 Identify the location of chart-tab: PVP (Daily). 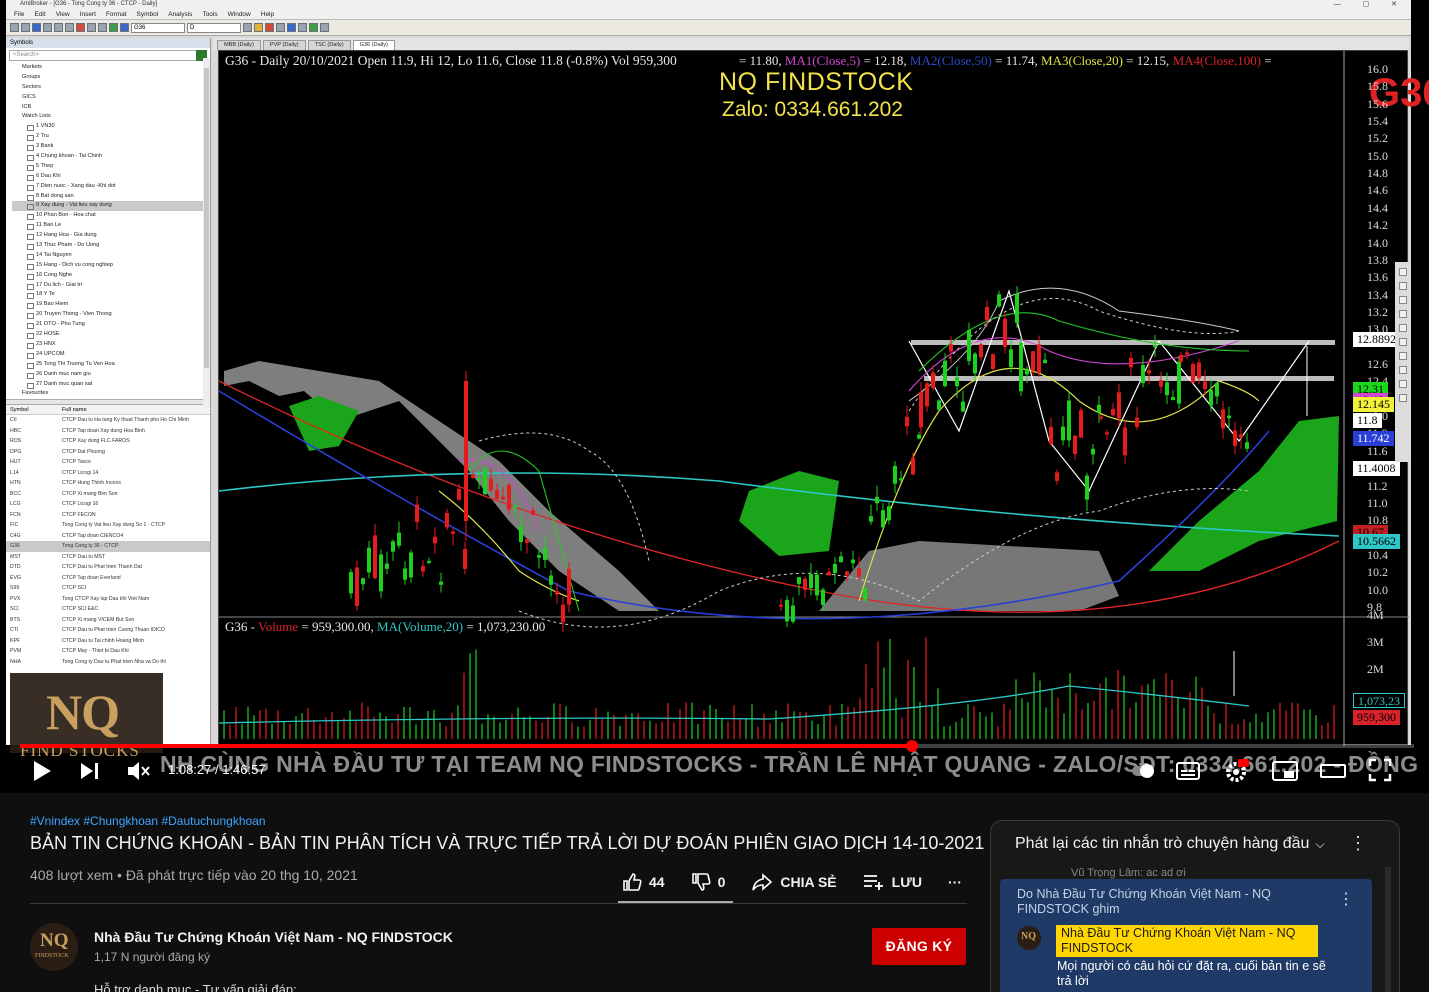
(284, 45).